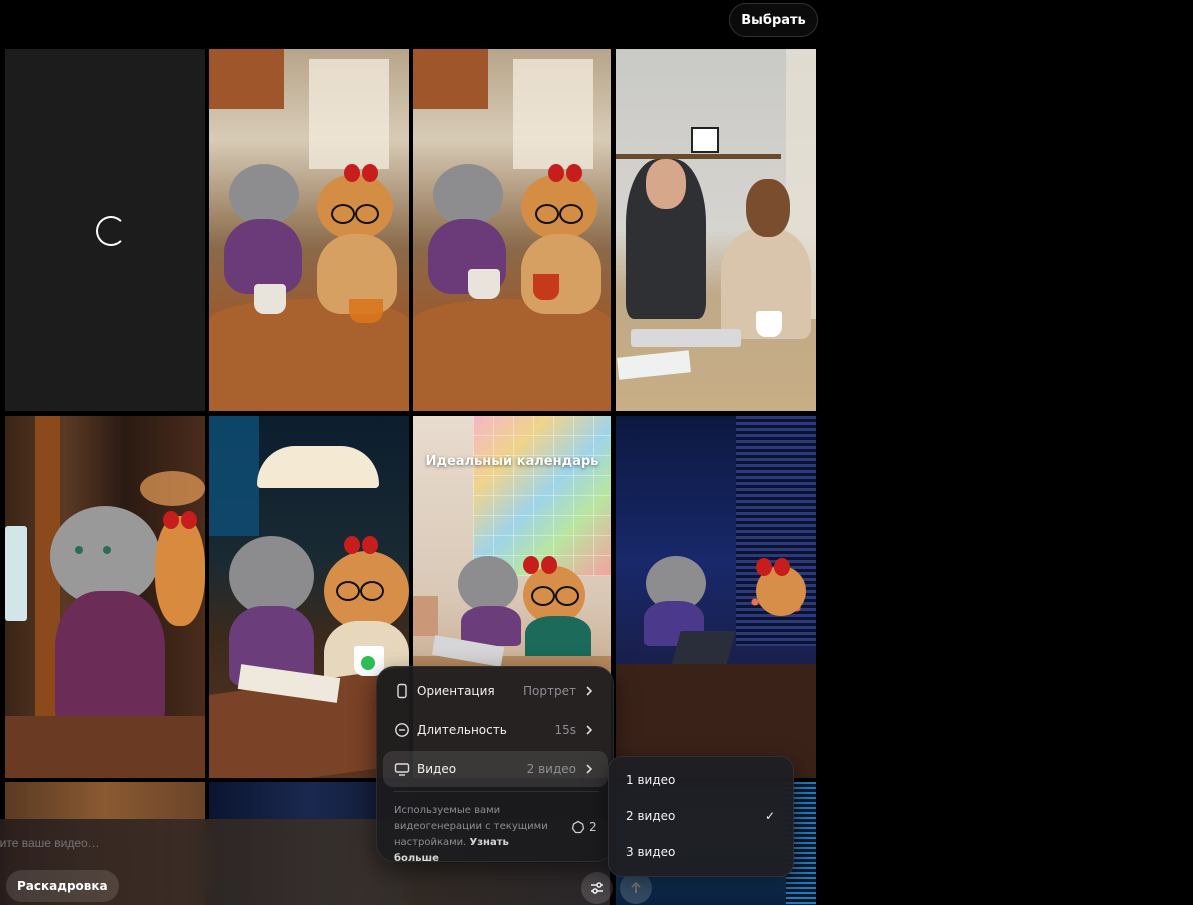 The image size is (1193, 905). What do you see at coordinates (402, 730) in the screenshot?
I see `clock-icon` at bounding box center [402, 730].